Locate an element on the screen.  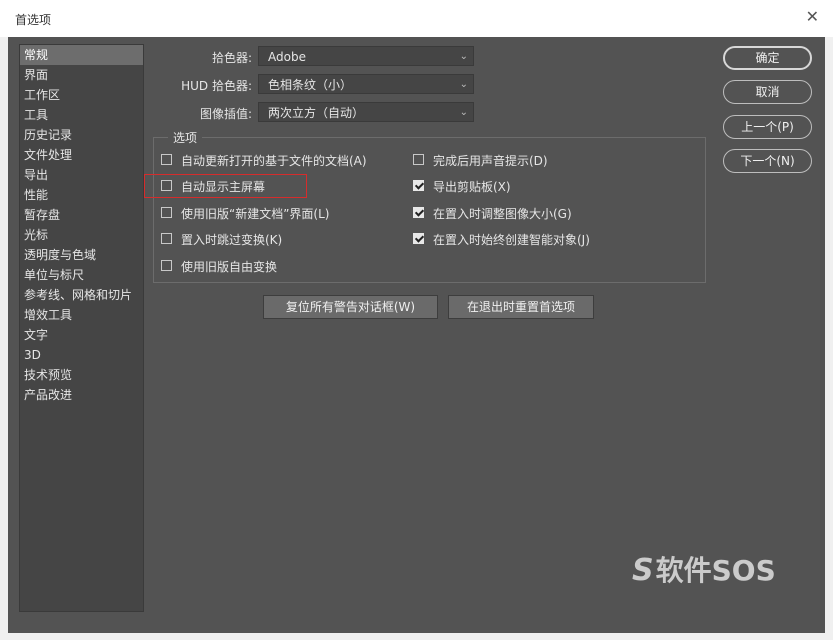
interpolation-value: 两次立方（自动） is located at coordinates (316, 113).